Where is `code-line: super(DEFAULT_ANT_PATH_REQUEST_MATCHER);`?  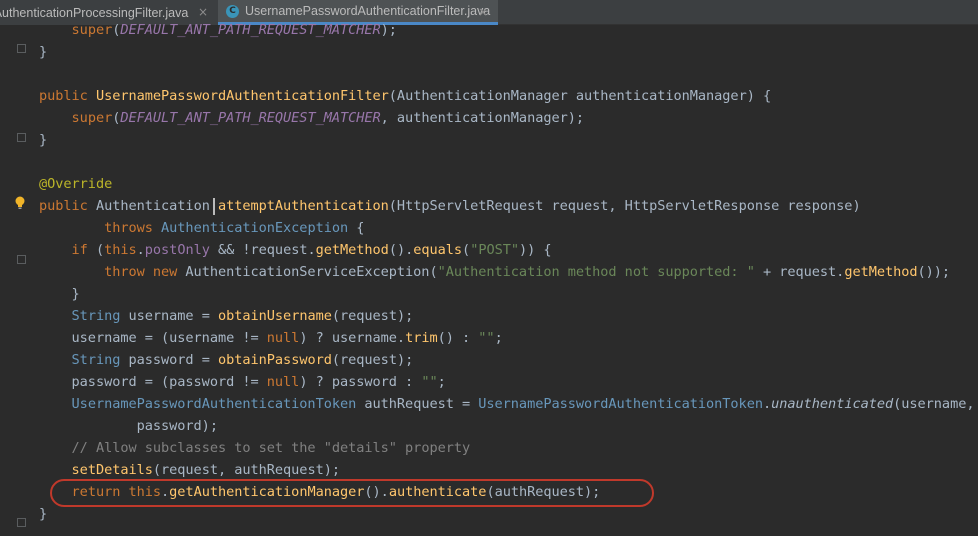 code-line: super(DEFAULT_ANT_PATH_REQUEST_MATCHER); is located at coordinates (218, 30).